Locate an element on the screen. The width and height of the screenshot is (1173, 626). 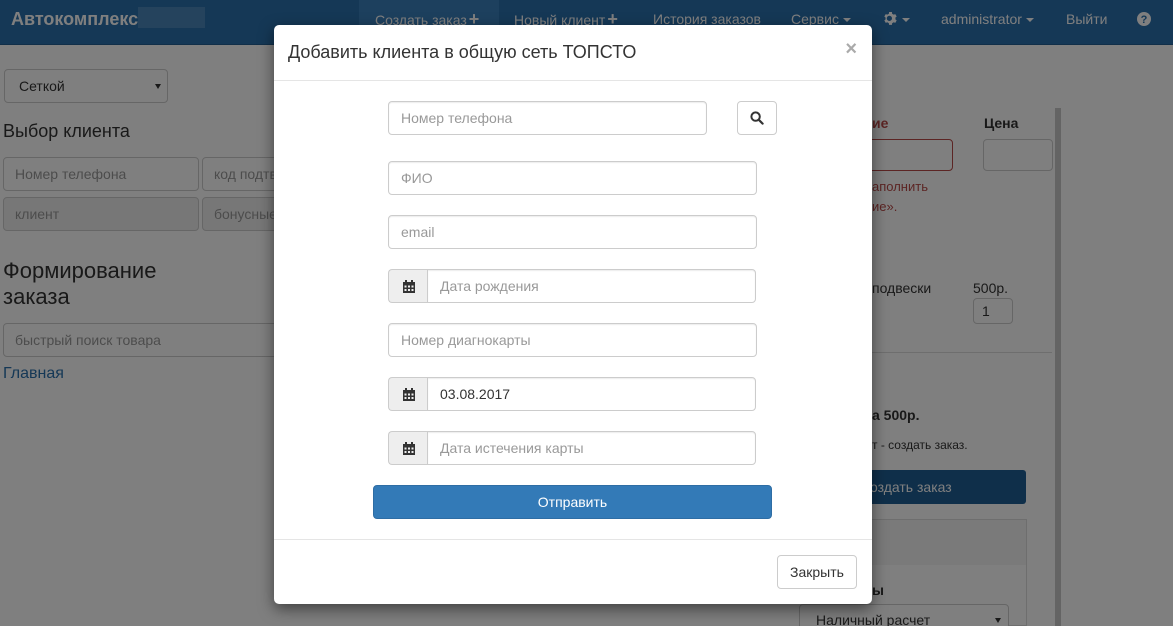
modal-header-divider is located at coordinates (573, 80).